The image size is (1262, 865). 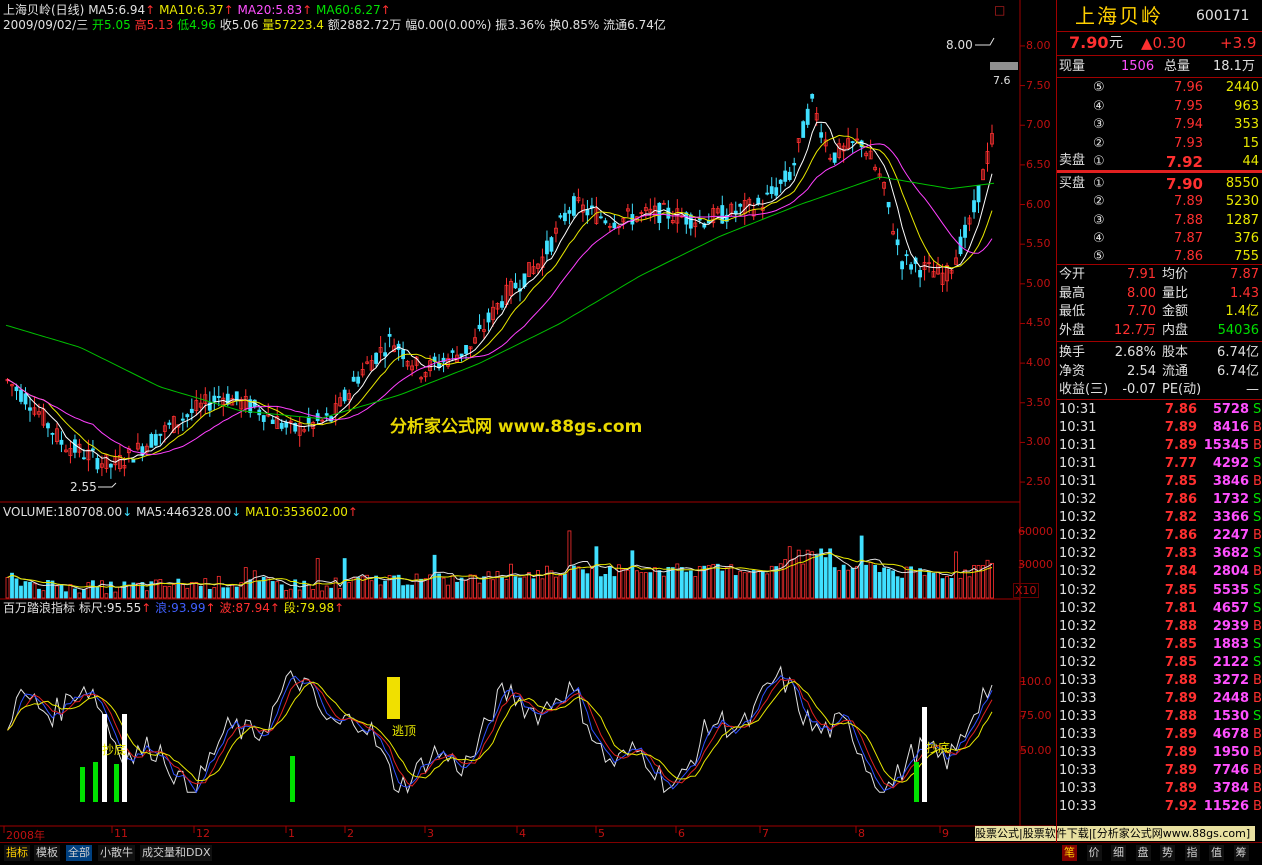 What do you see at coordinates (1175, 330) in the screenshot?
I see `stat-label-2: 内盘` at bounding box center [1175, 330].